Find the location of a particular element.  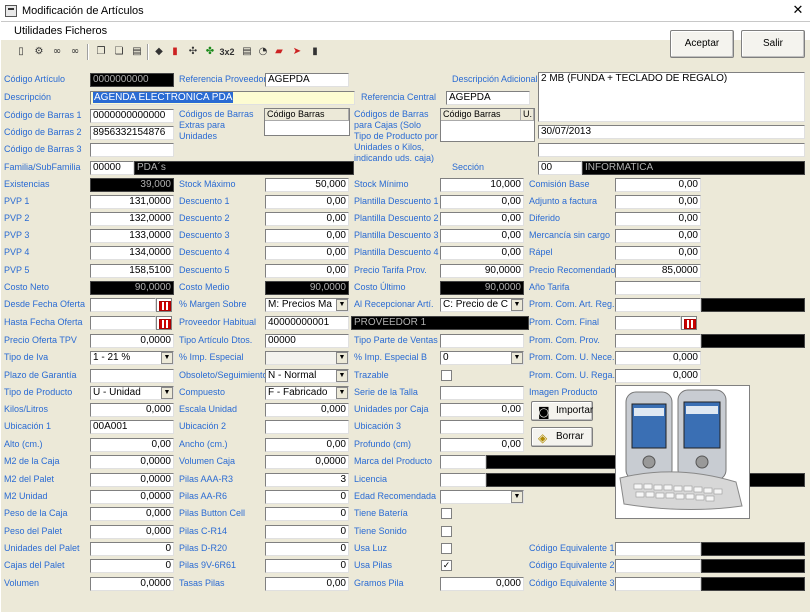

m2-unidad-field: 0,0000 is located at coordinates (132, 497).